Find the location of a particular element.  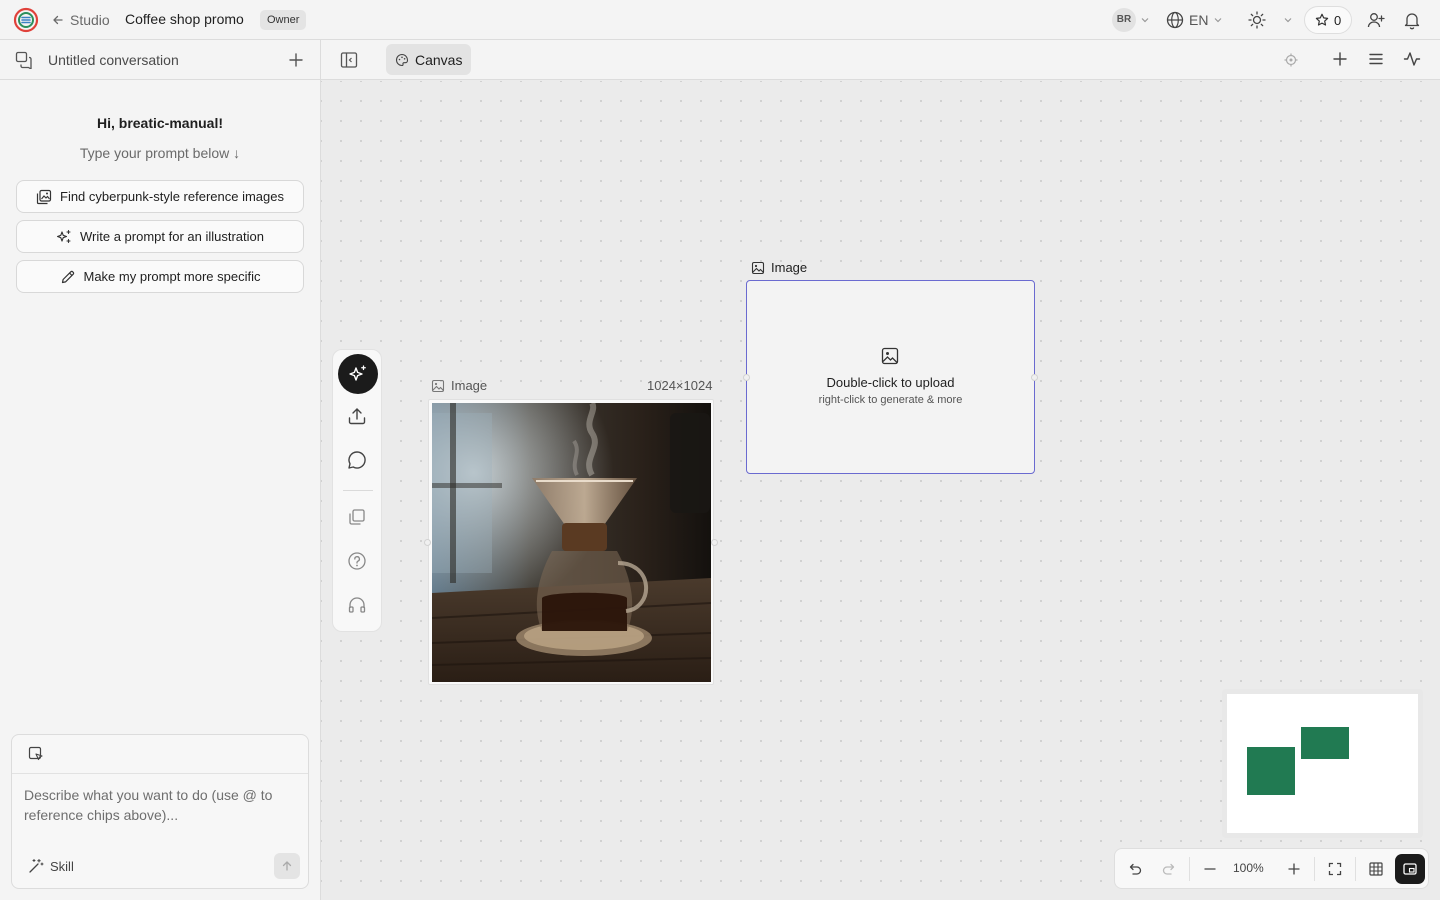

bell-icon is located at coordinates (1412, 20).